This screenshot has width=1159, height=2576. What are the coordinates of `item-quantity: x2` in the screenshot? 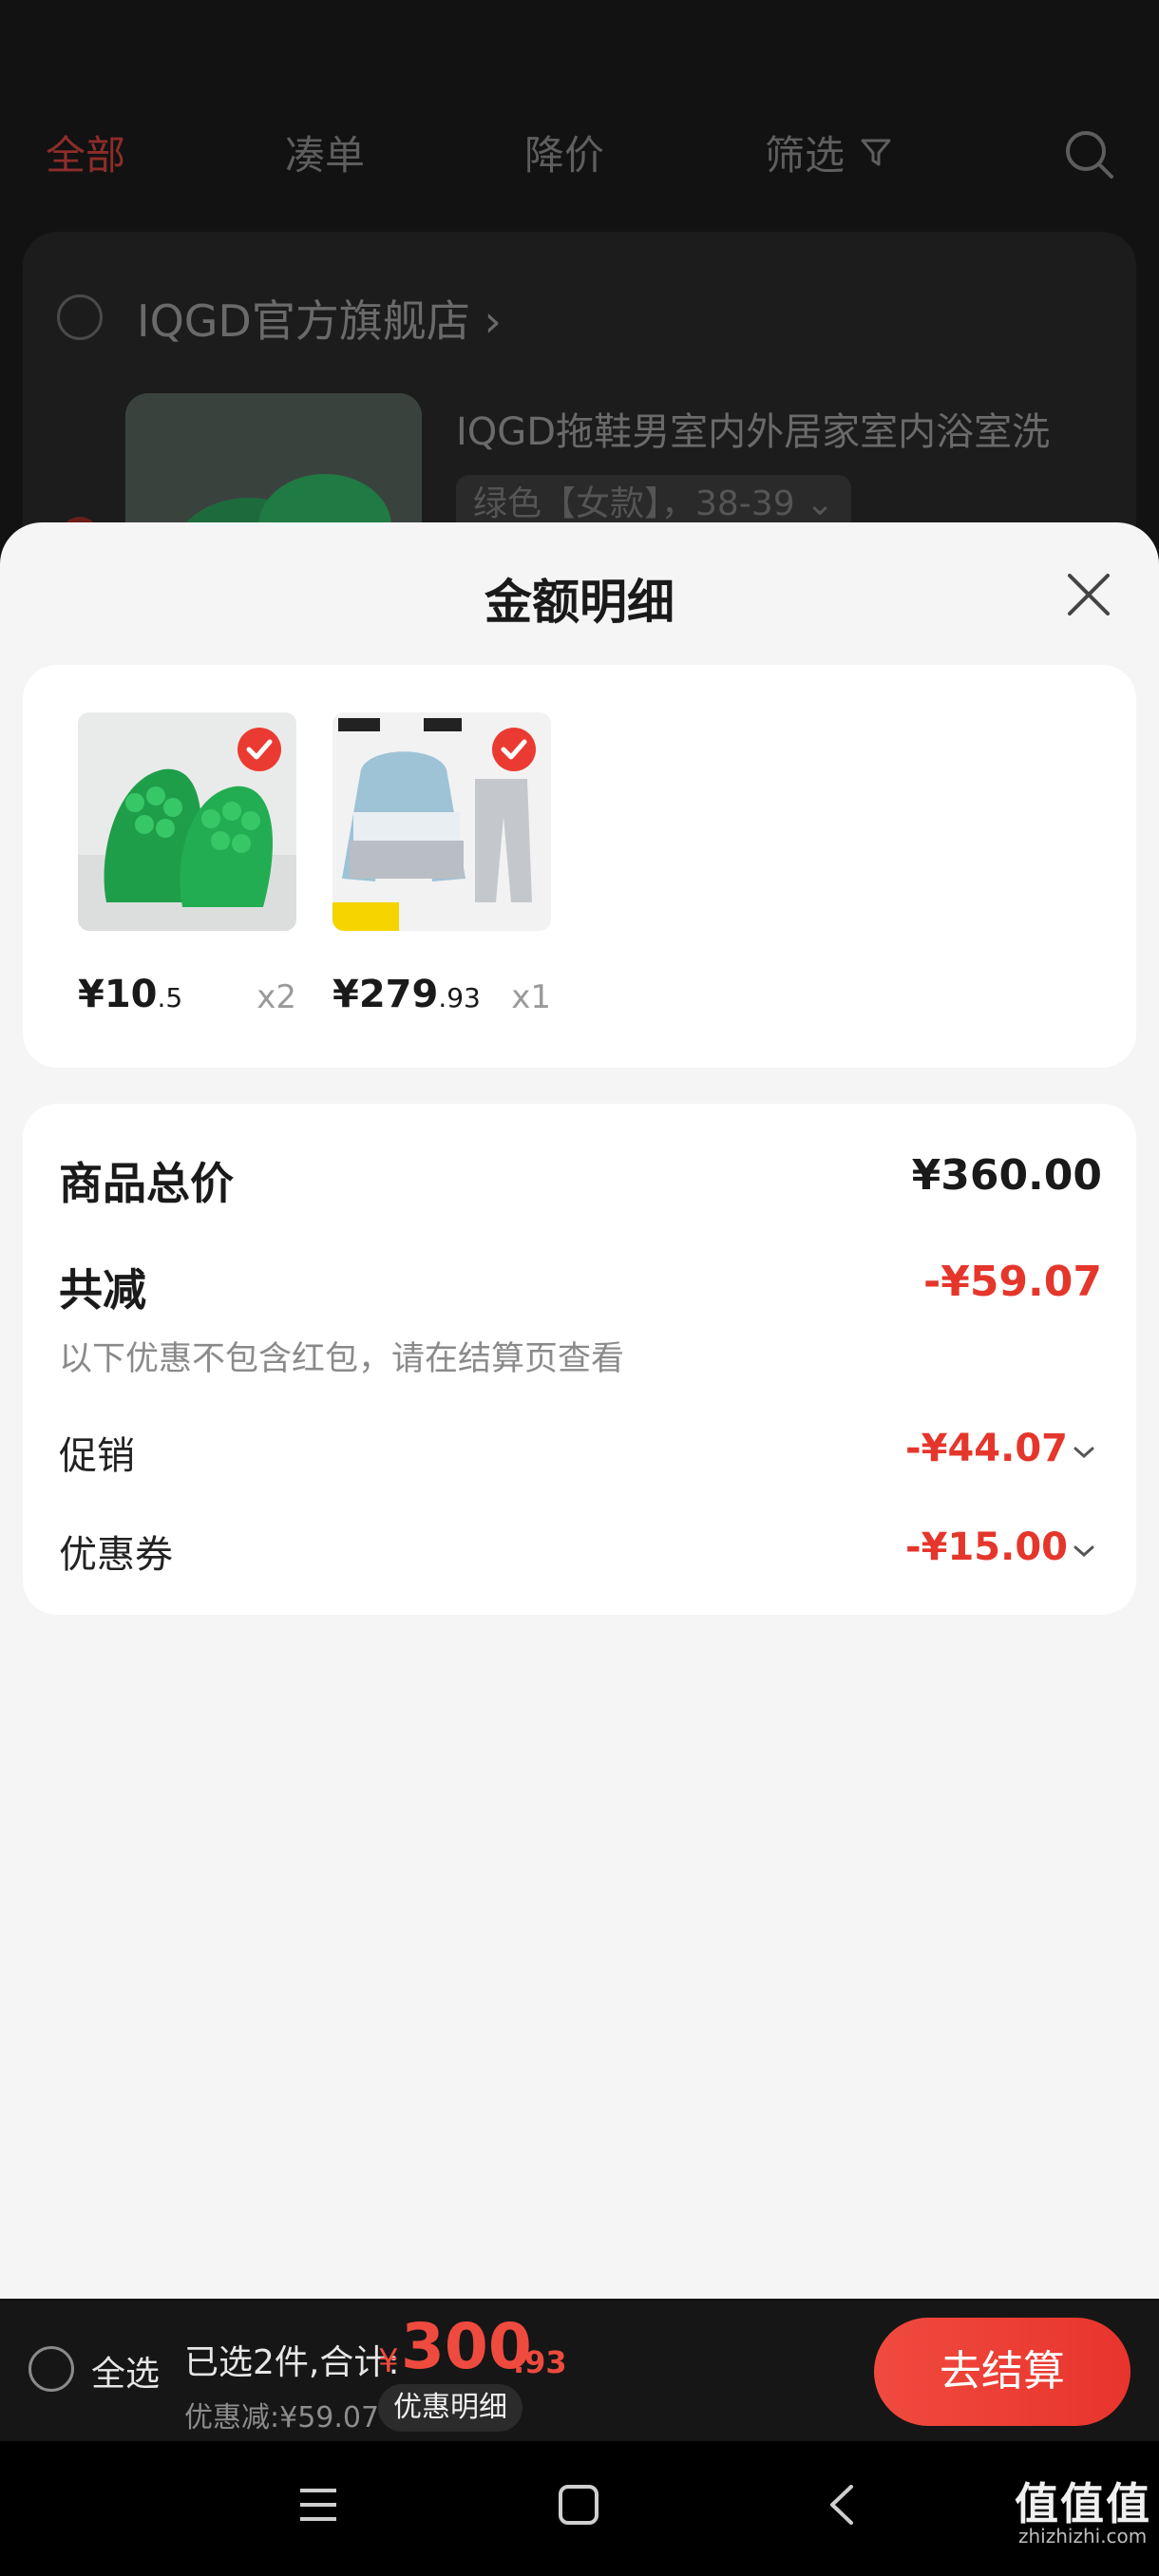 It's located at (276, 997).